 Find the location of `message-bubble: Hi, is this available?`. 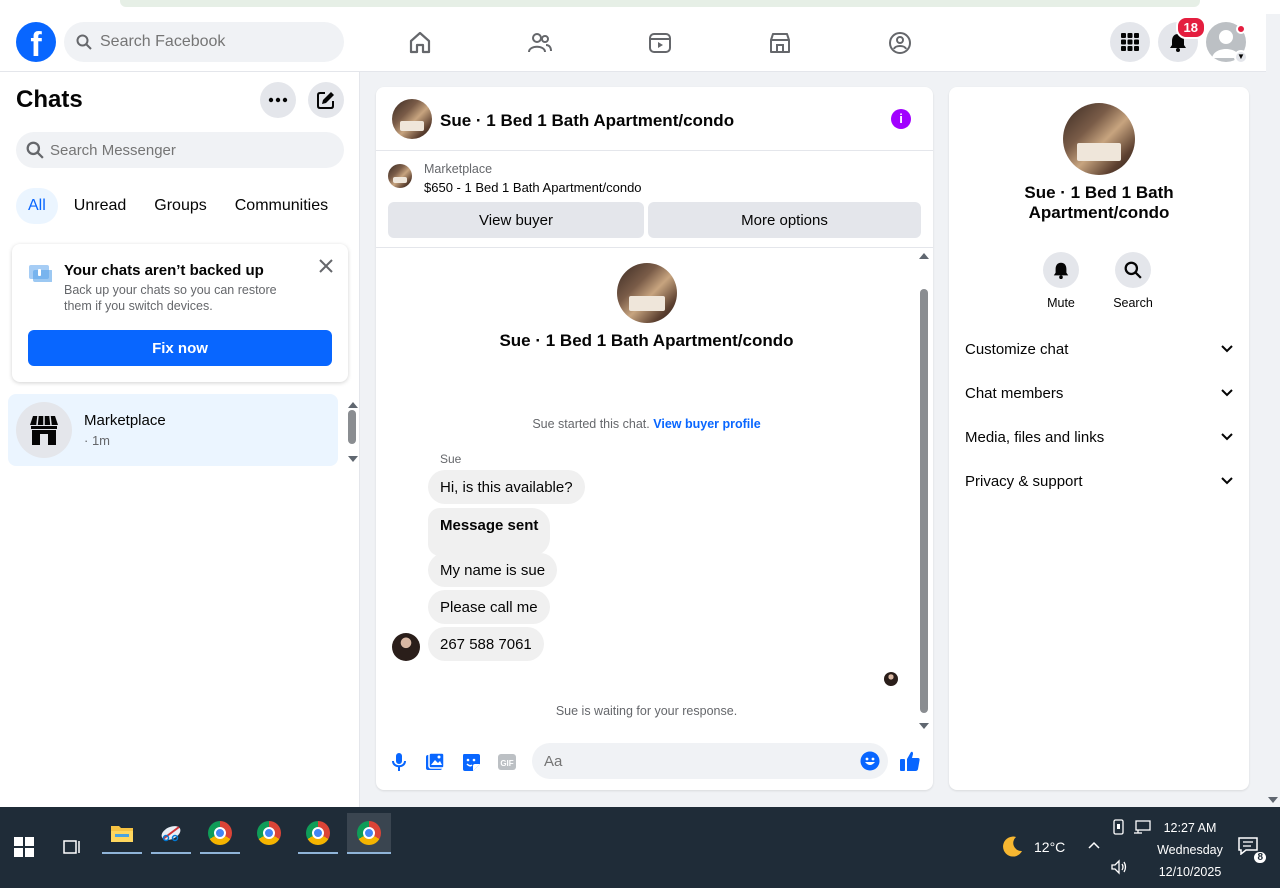

message-bubble: Hi, is this available? is located at coordinates (506, 487).